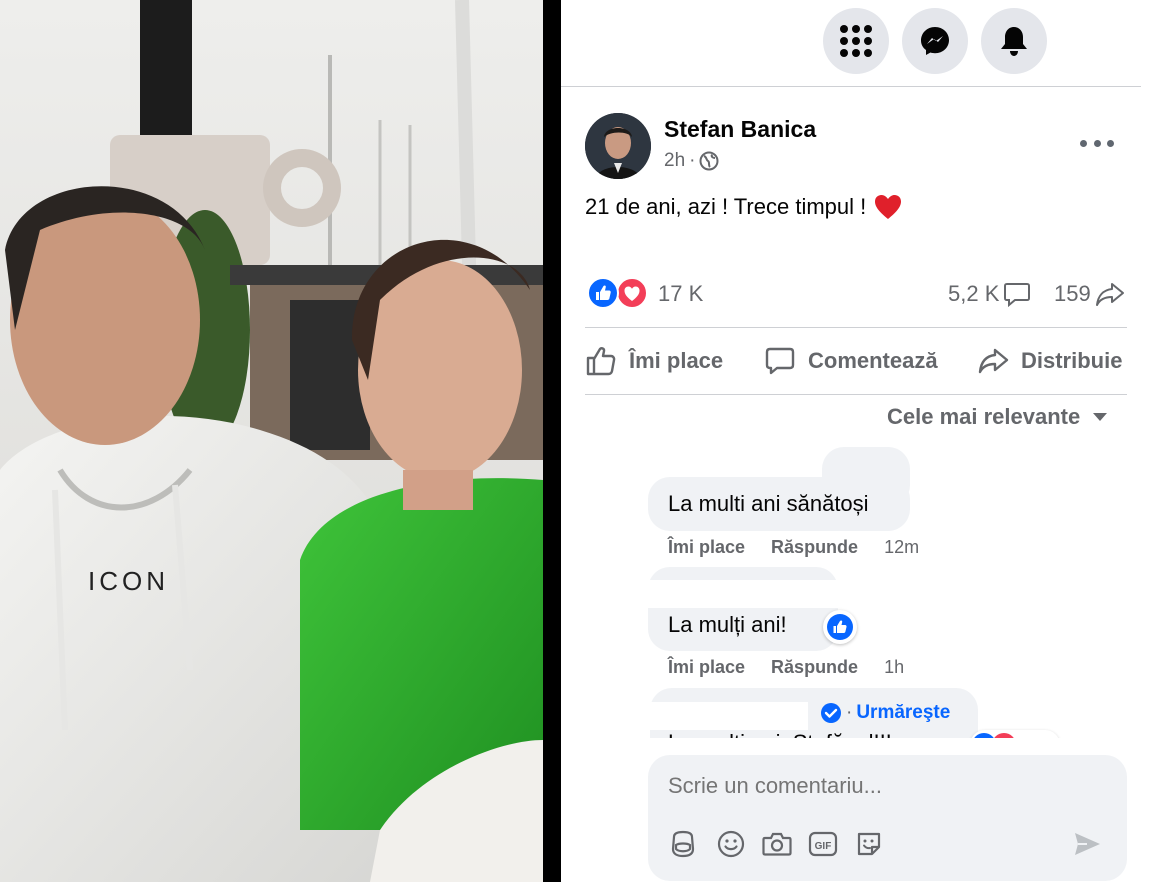 The width and height of the screenshot is (1174, 882). I want to click on messenger-button, so click(935, 41).